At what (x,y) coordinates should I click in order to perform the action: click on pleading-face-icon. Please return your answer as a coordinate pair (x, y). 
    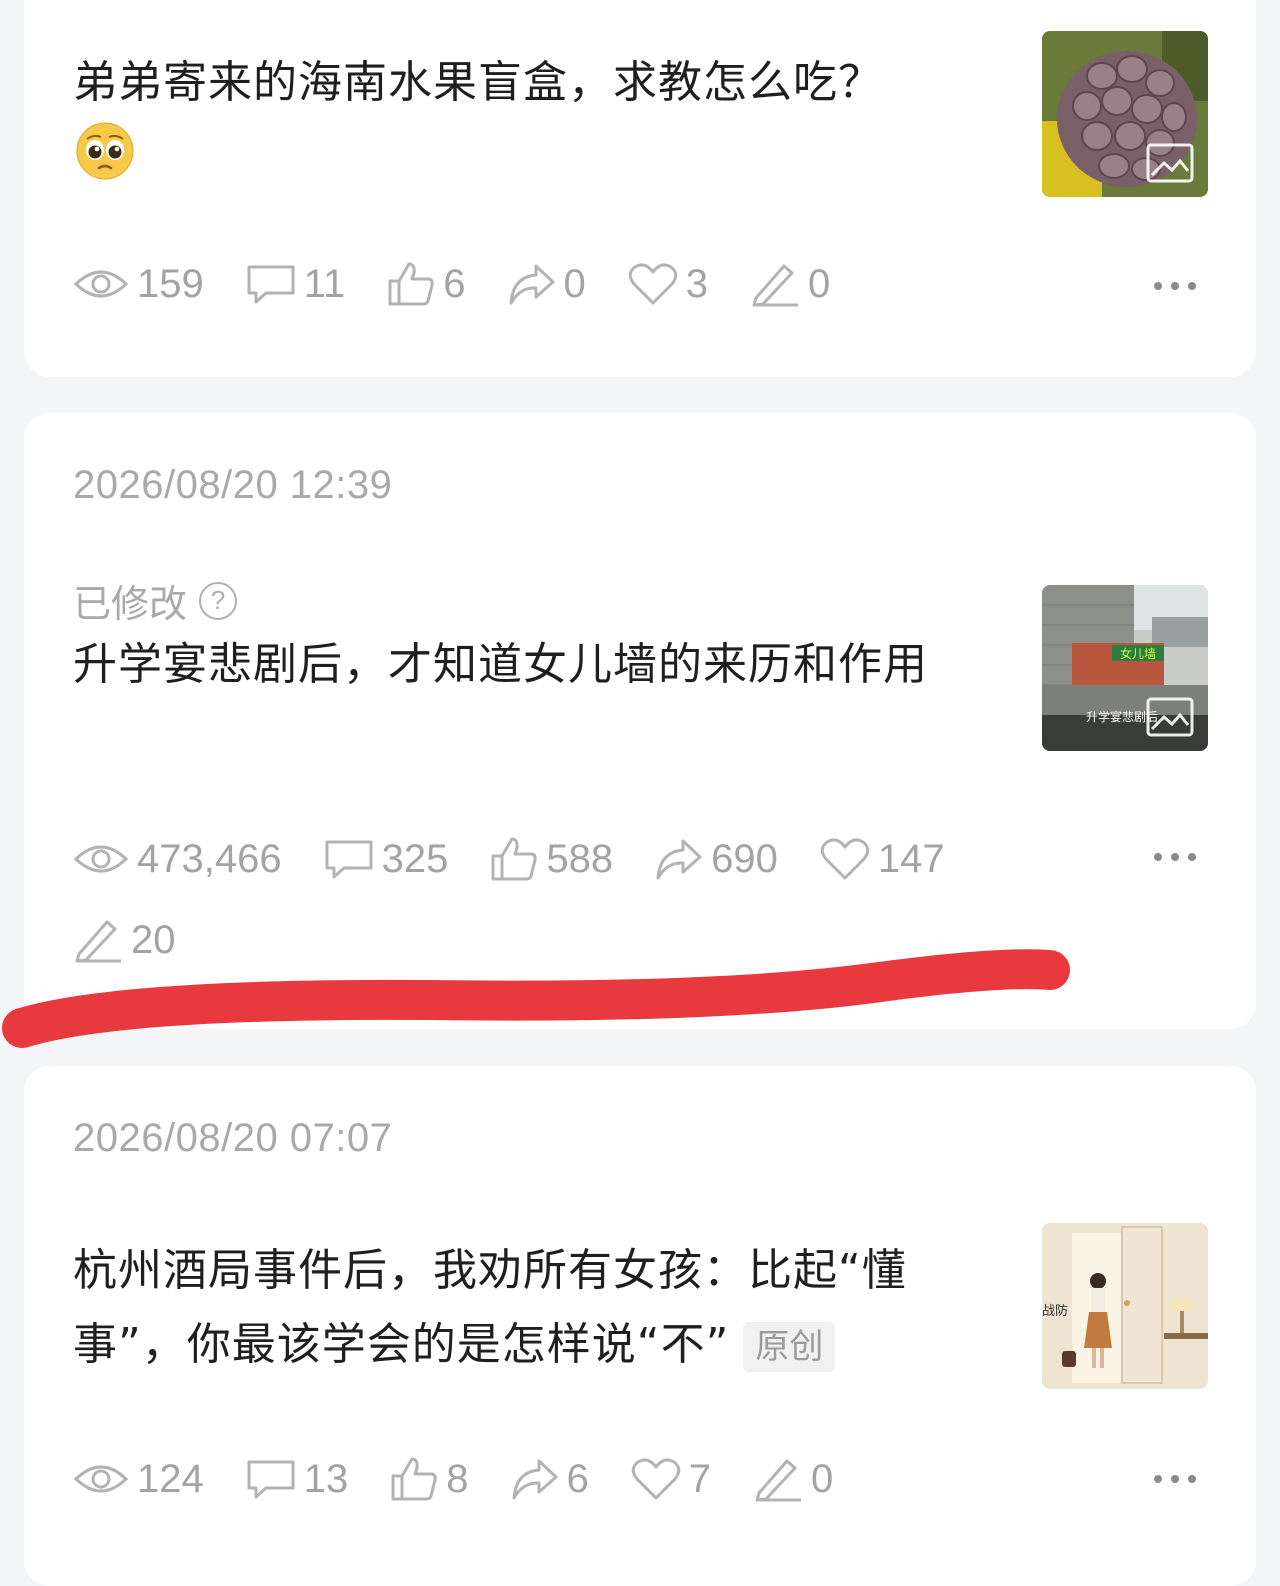
    Looking at the image, I should click on (105, 151).